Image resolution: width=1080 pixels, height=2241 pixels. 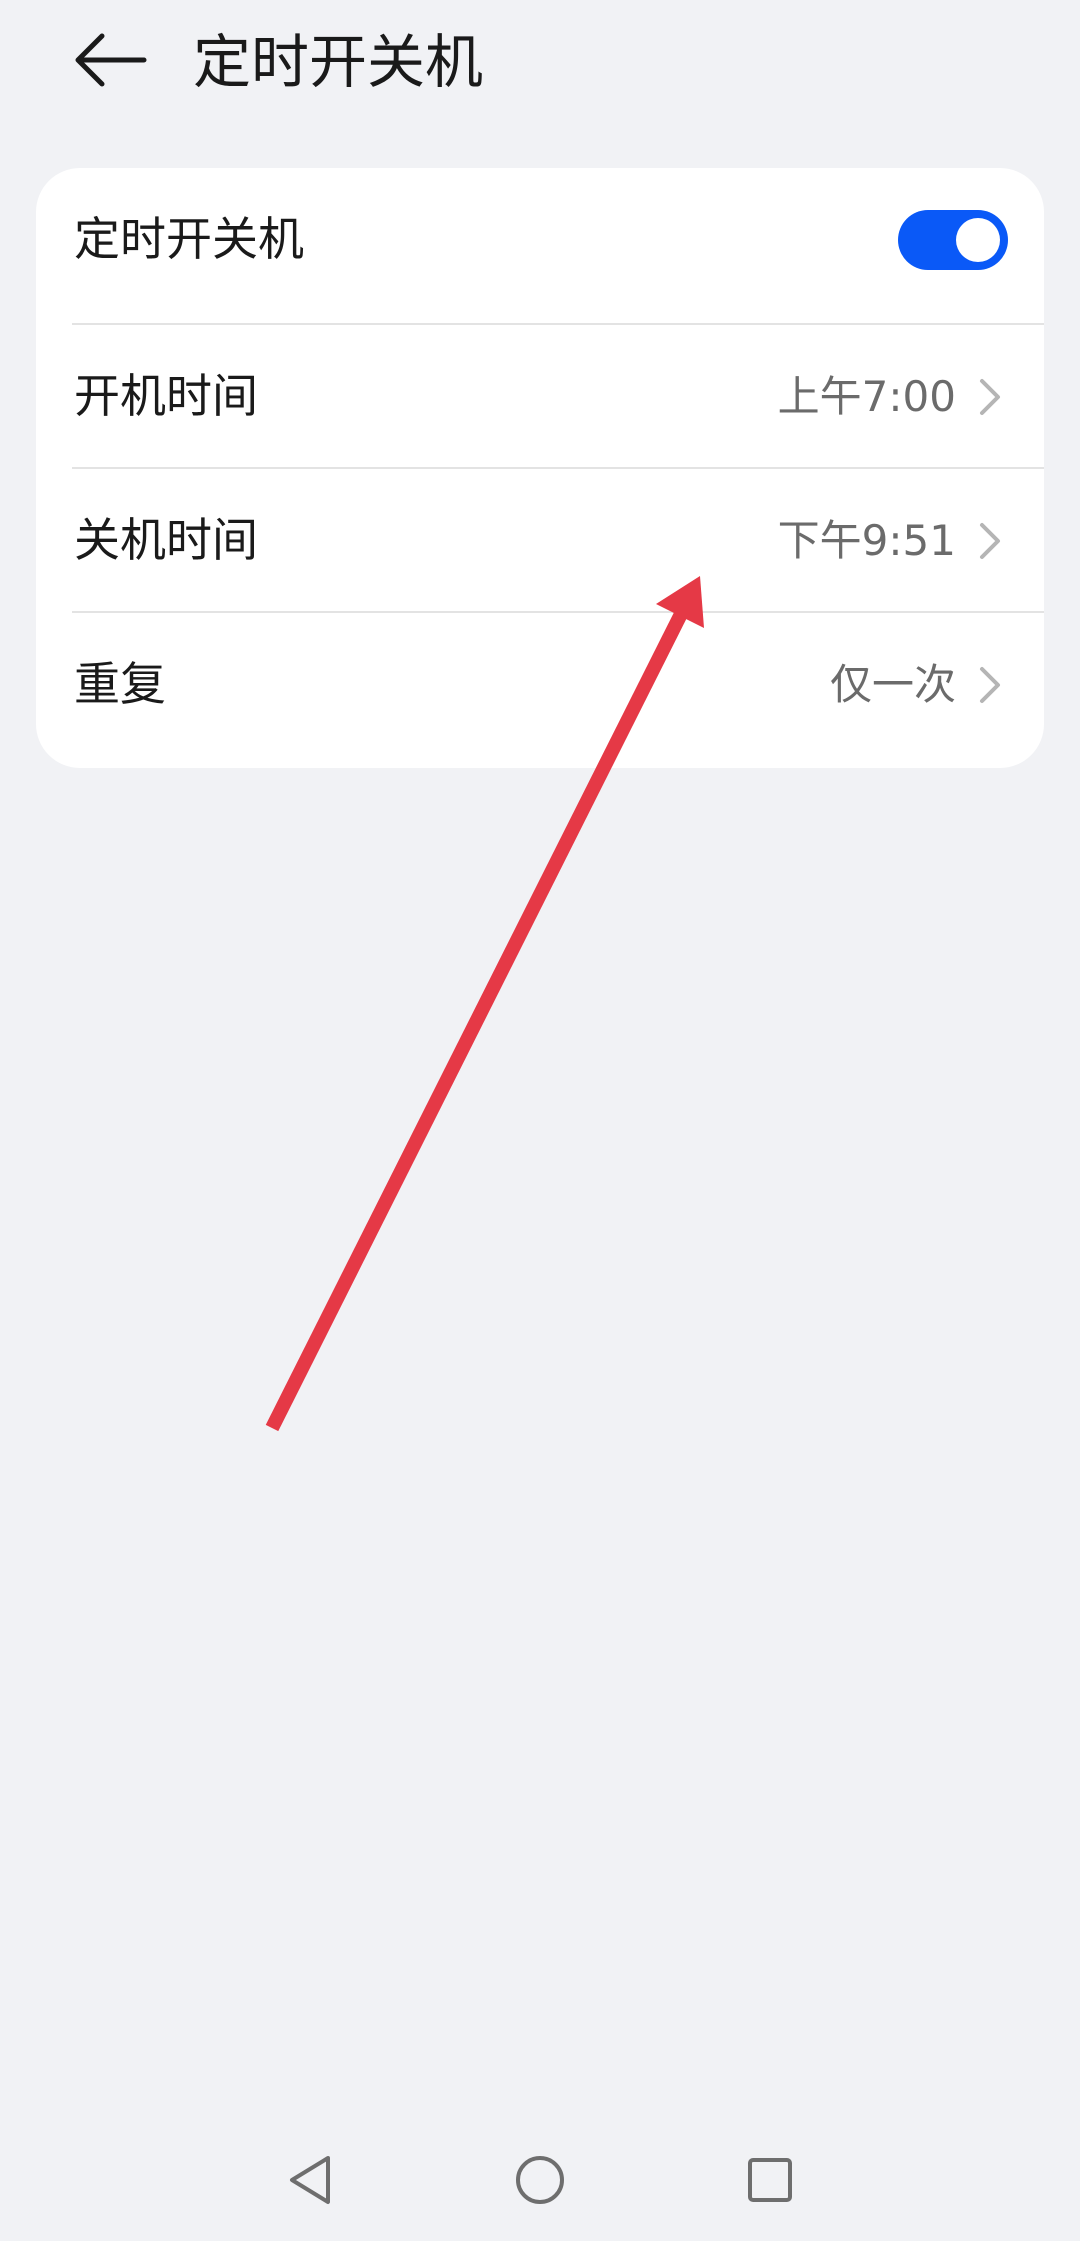 What do you see at coordinates (189, 239) in the screenshot?
I see `scheduled-power-label: 定时开关机` at bounding box center [189, 239].